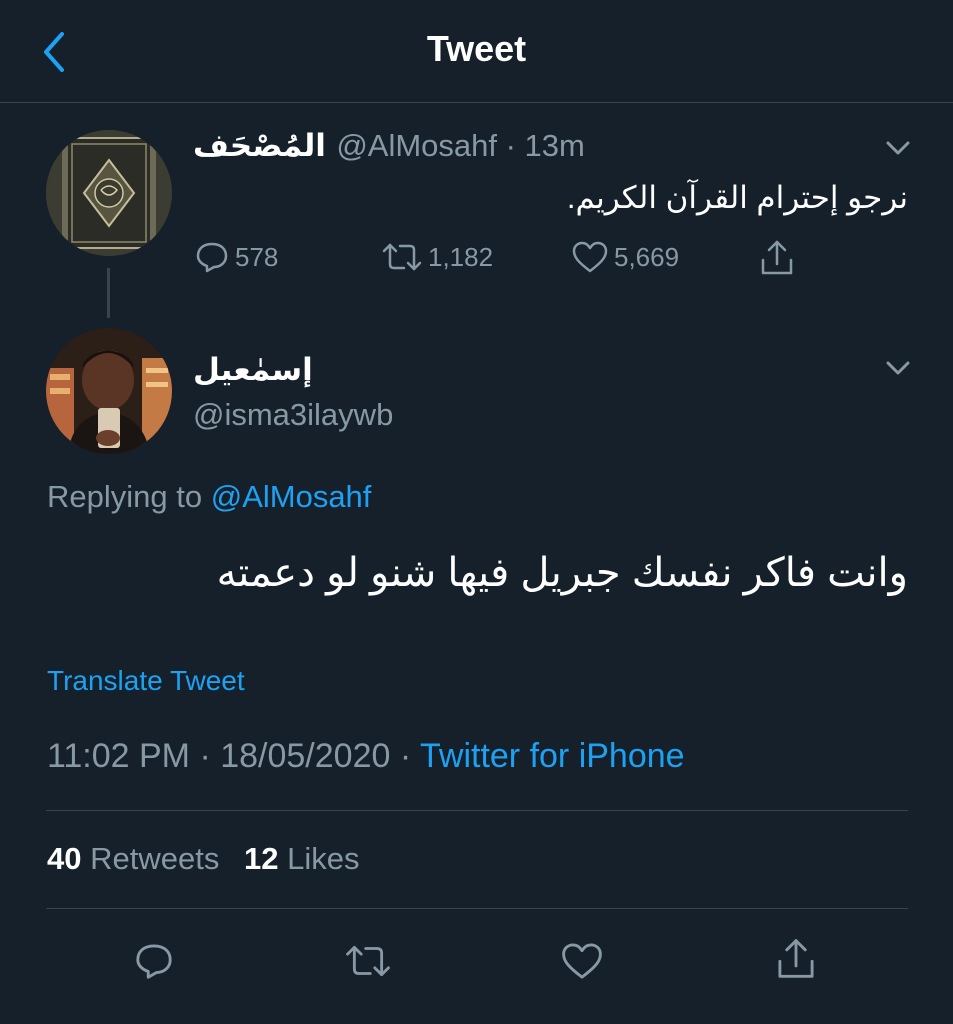 The height and width of the screenshot is (1024, 953). I want to click on replying-to-link: @AlMosahf, so click(291, 496).